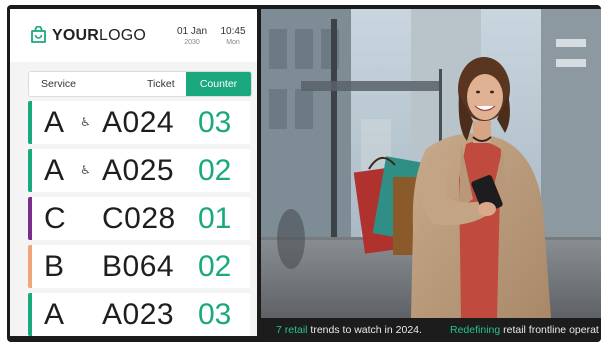 The height and width of the screenshot is (347, 607). Describe the element at coordinates (192, 31) in the screenshot. I see `date: 01 Jan` at that location.